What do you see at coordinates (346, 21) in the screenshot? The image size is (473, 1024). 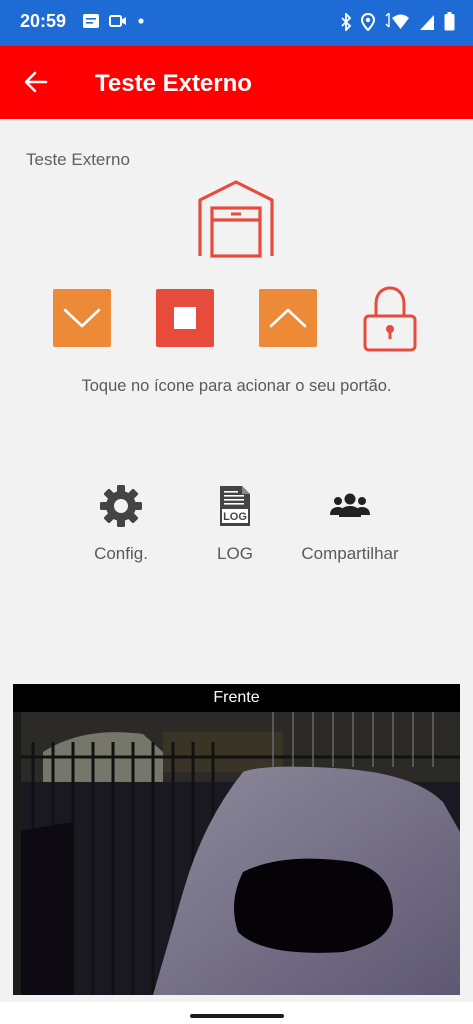 I see `bluetooth-icon` at bounding box center [346, 21].